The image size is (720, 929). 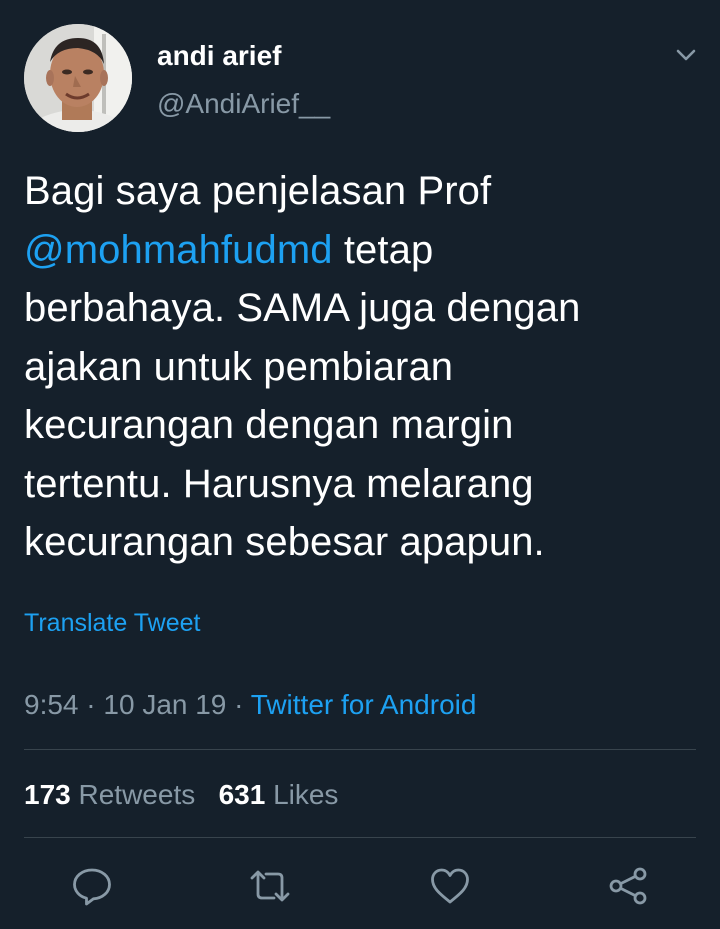 I want to click on tweet-stats: 173 Retweets 631 Likes, so click(x=181, y=795).